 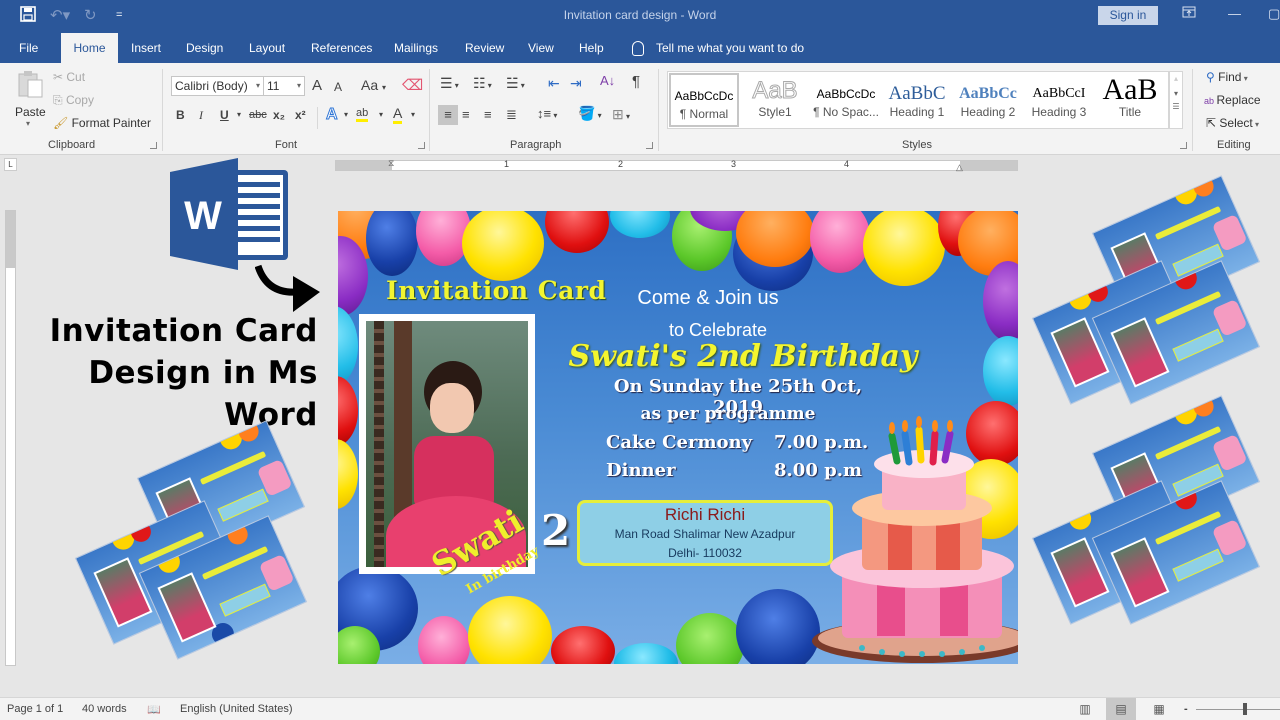 What do you see at coordinates (488, 114) in the screenshot?
I see `align-right-button: ≡` at bounding box center [488, 114].